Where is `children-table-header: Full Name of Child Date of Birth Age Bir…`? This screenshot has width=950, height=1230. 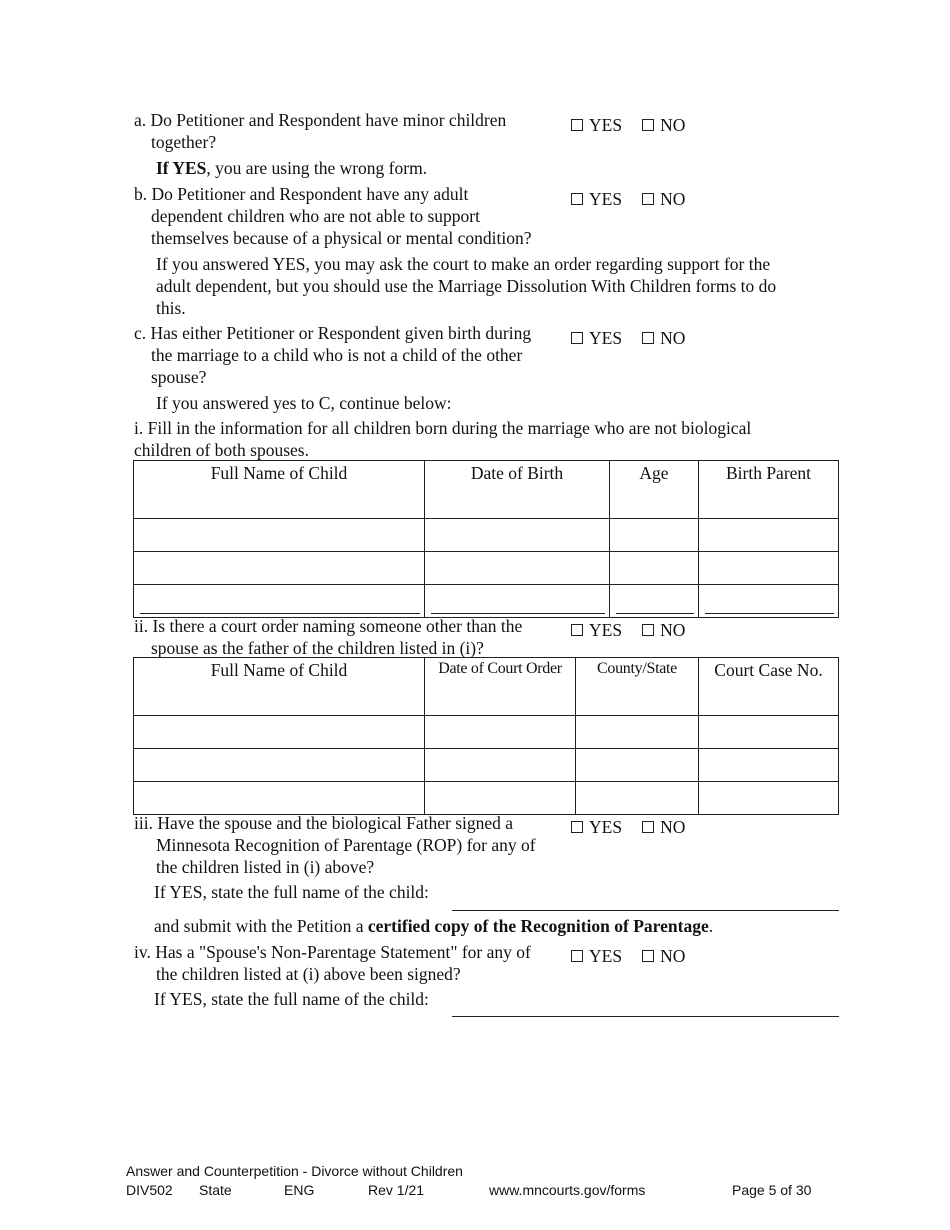
children-table-header: Full Name of Child Date of Birth Age Bir… is located at coordinates (486, 489).